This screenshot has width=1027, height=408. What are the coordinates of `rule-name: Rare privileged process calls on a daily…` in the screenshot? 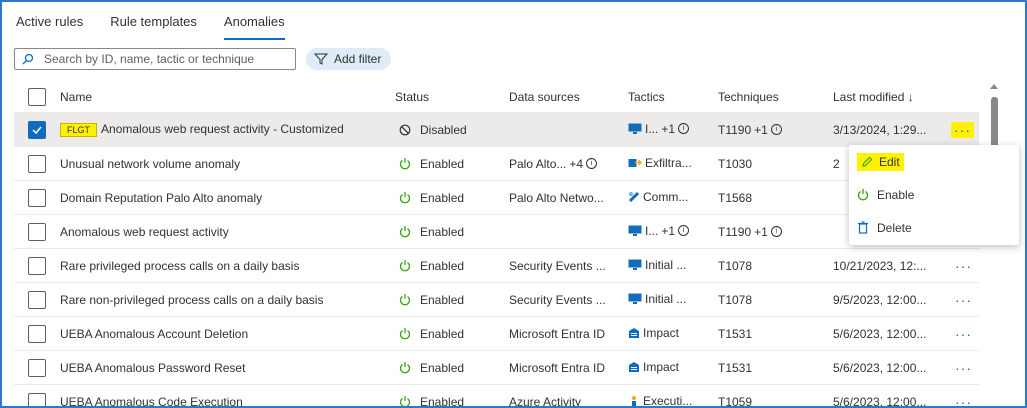 It's located at (226, 265).